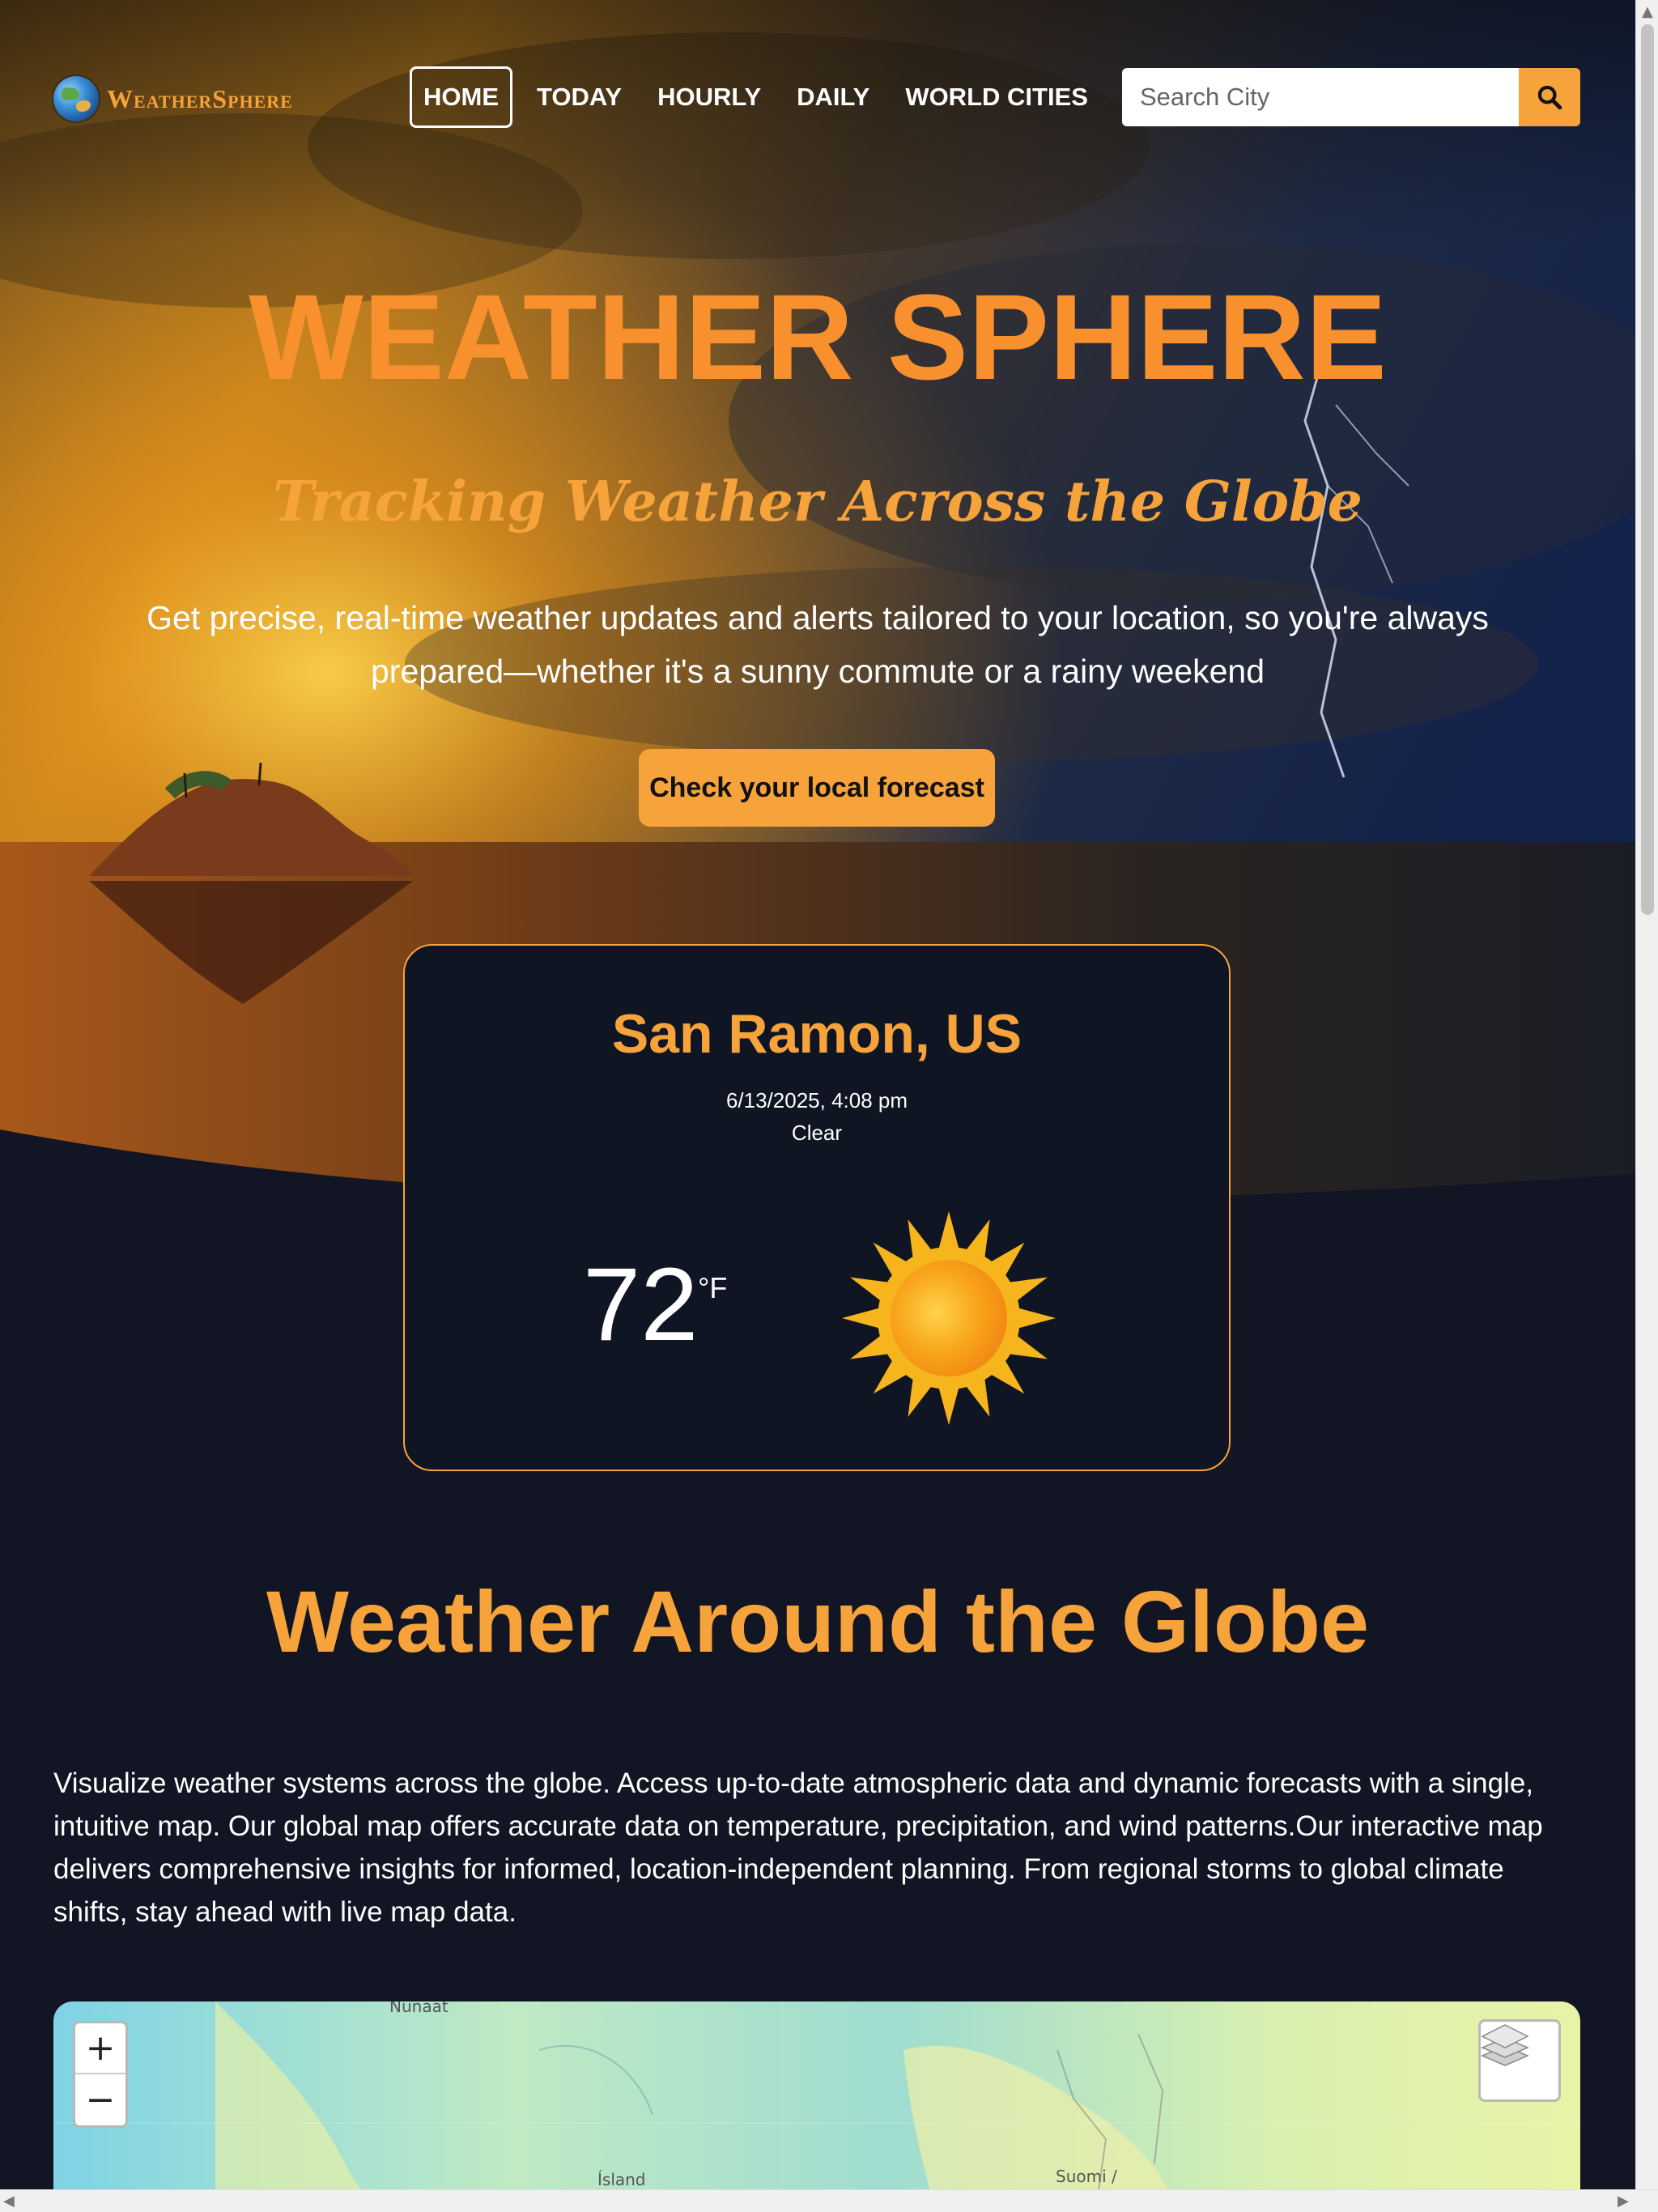  I want to click on map-zoom-control: + −, so click(100, 2075).